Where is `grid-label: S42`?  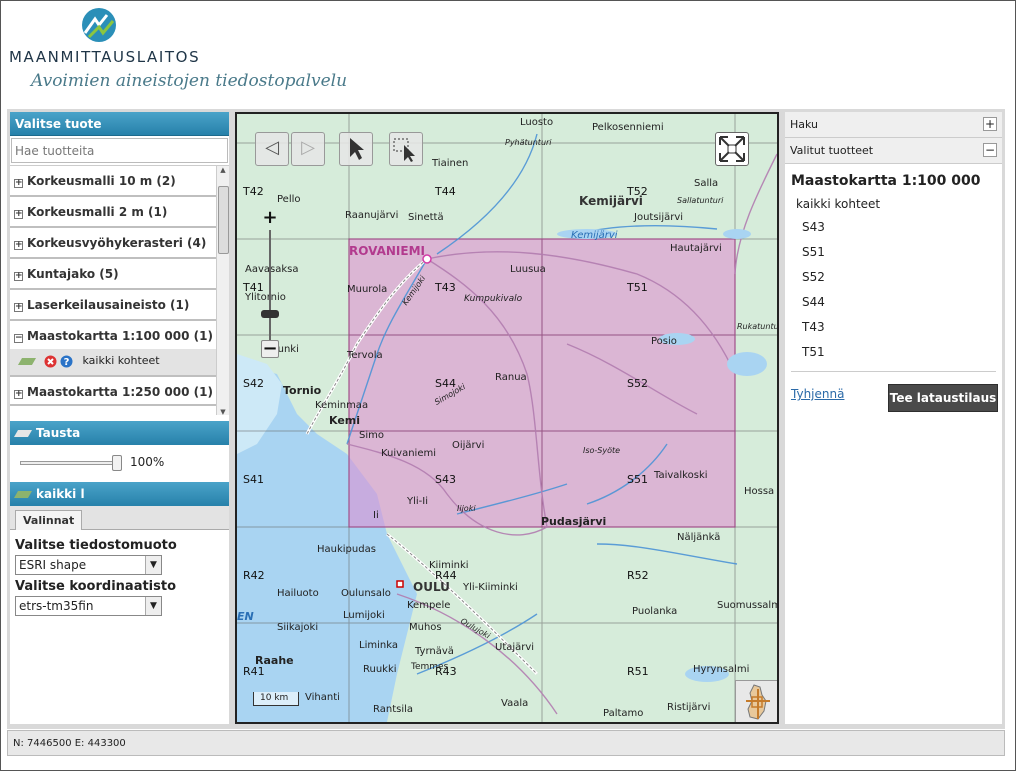
grid-label: S42 is located at coordinates (253, 383).